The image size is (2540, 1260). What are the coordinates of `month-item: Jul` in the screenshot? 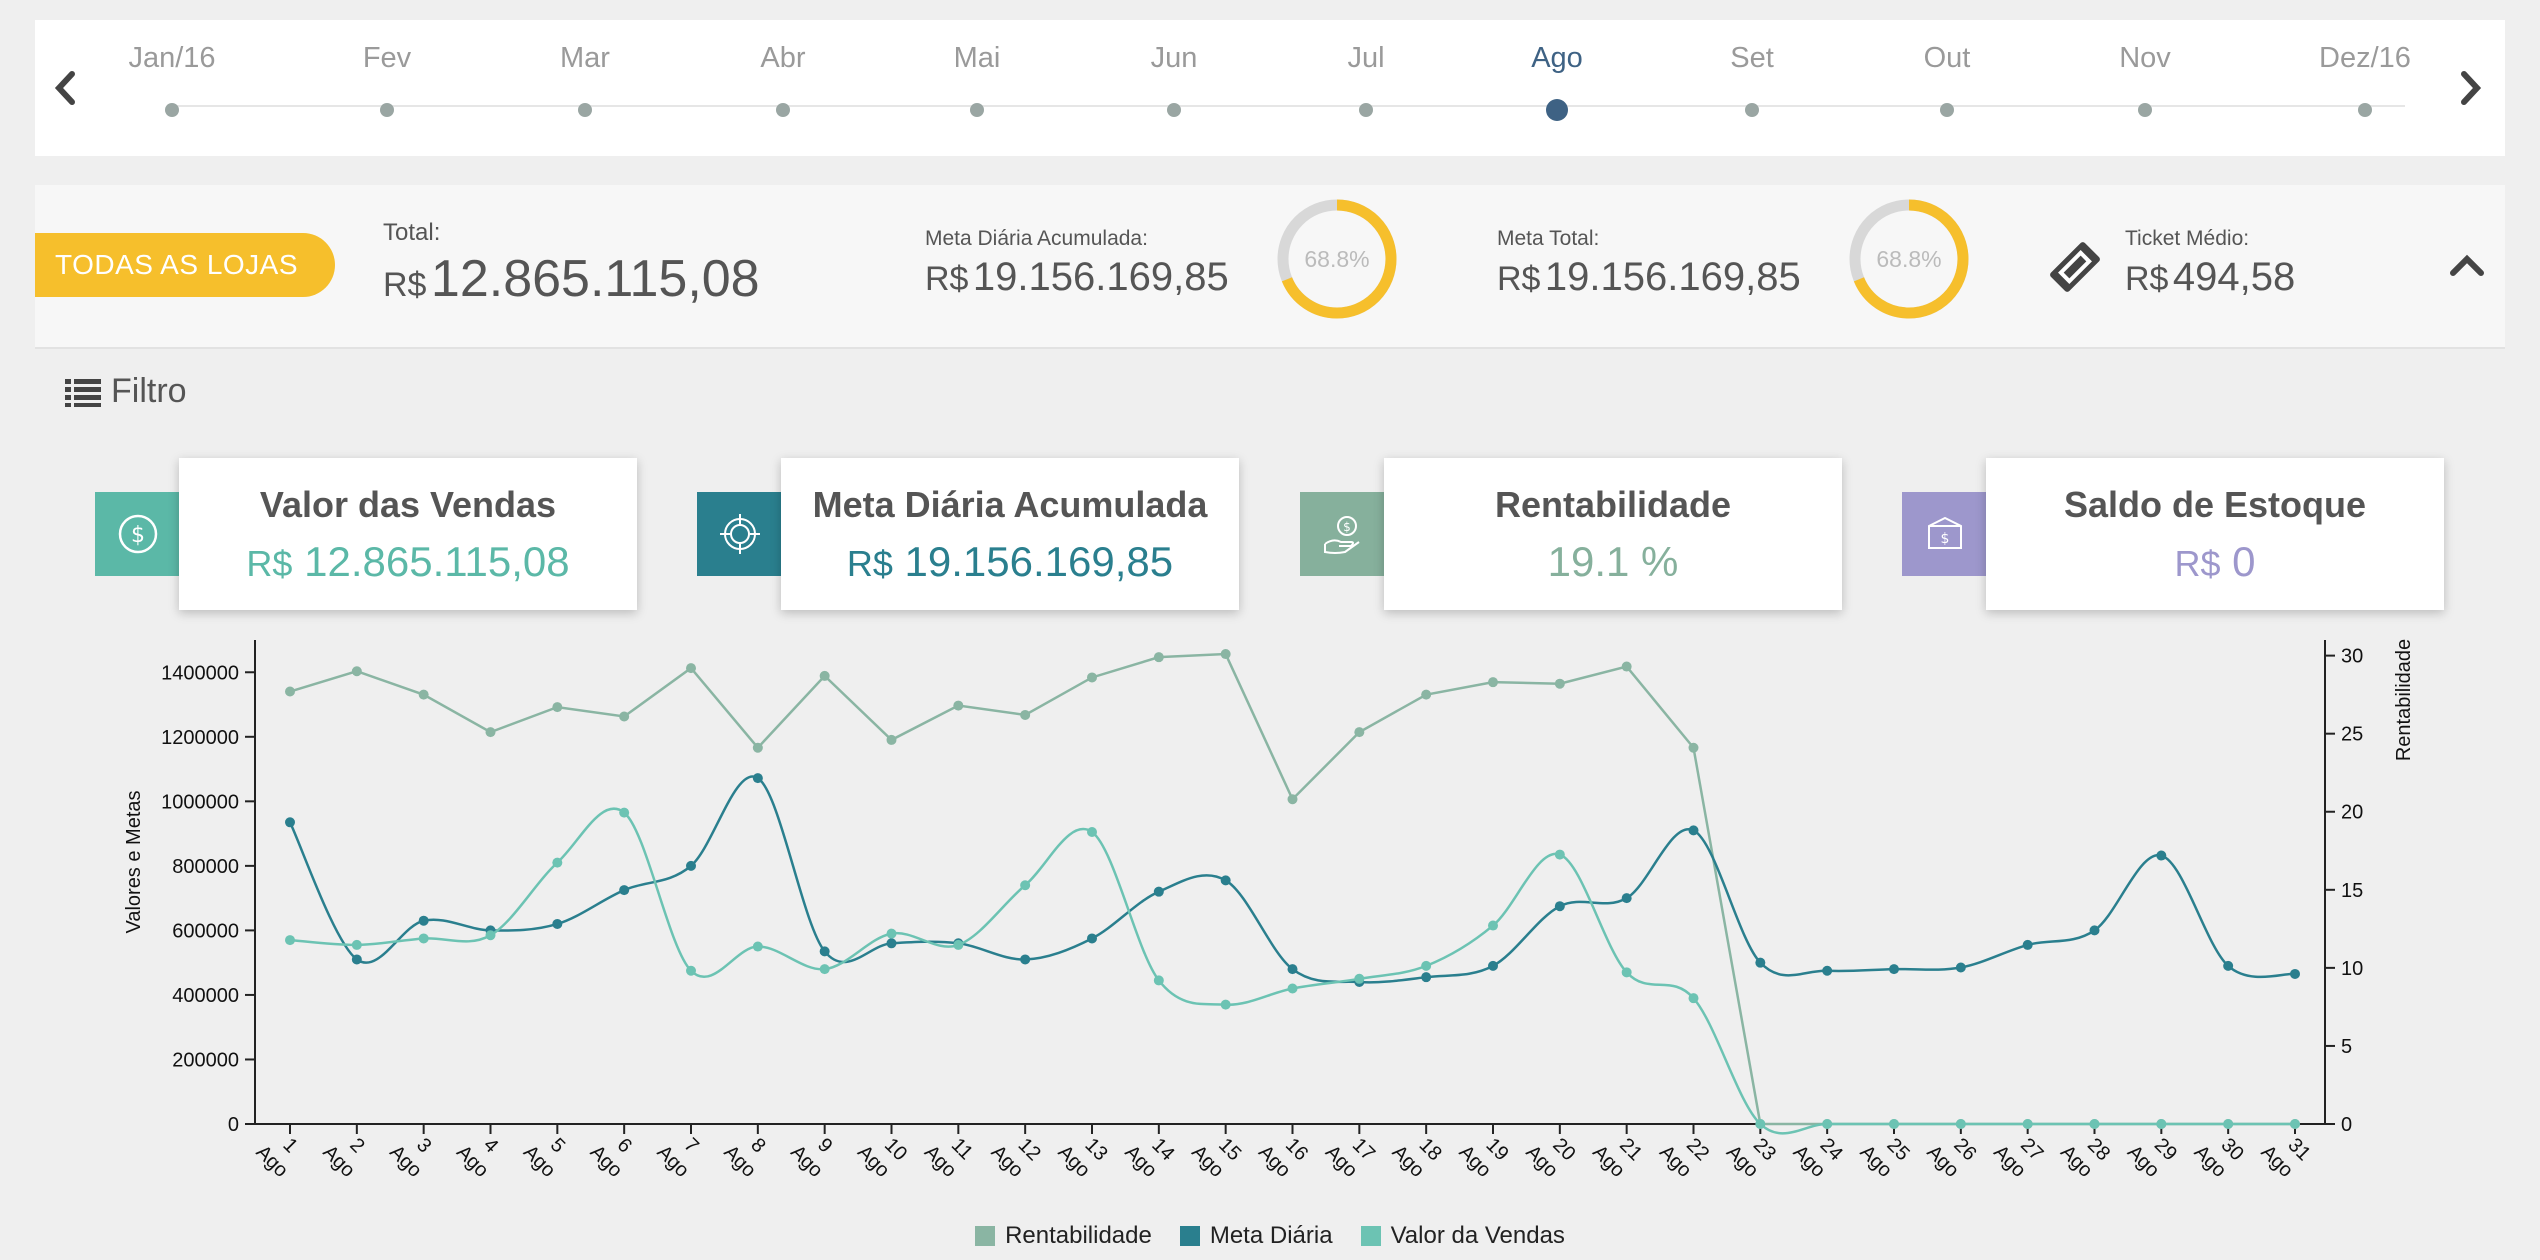 It's located at (1366, 79).